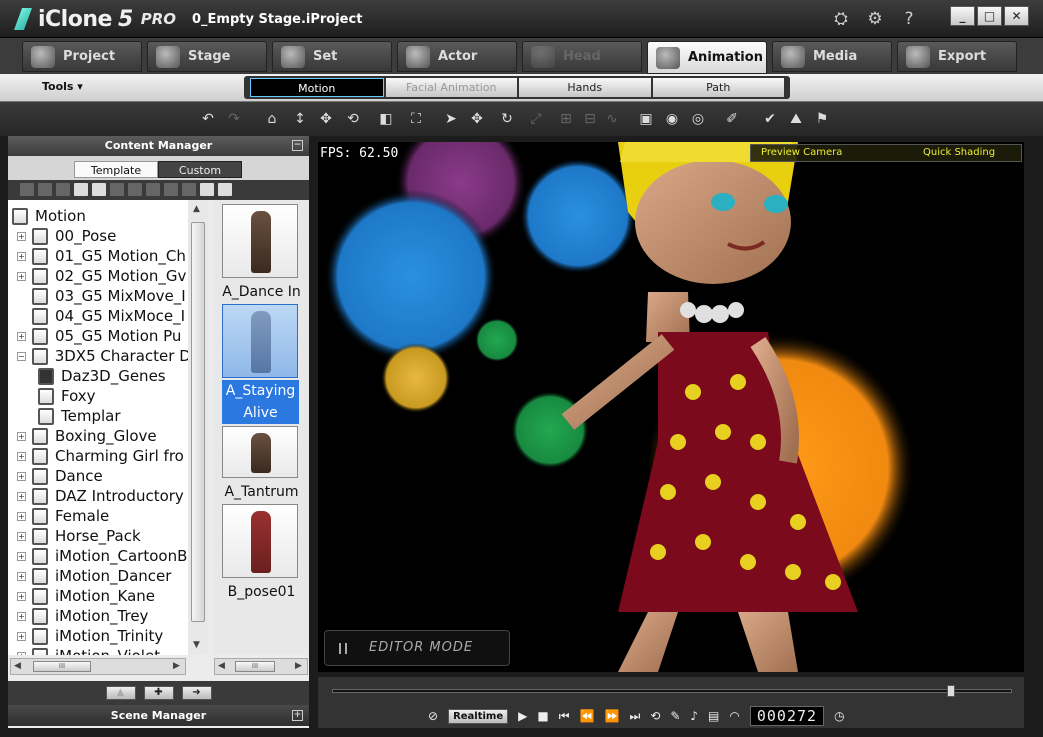  Describe the element at coordinates (98, 416) in the screenshot. I see `tree-item: Templar` at that location.